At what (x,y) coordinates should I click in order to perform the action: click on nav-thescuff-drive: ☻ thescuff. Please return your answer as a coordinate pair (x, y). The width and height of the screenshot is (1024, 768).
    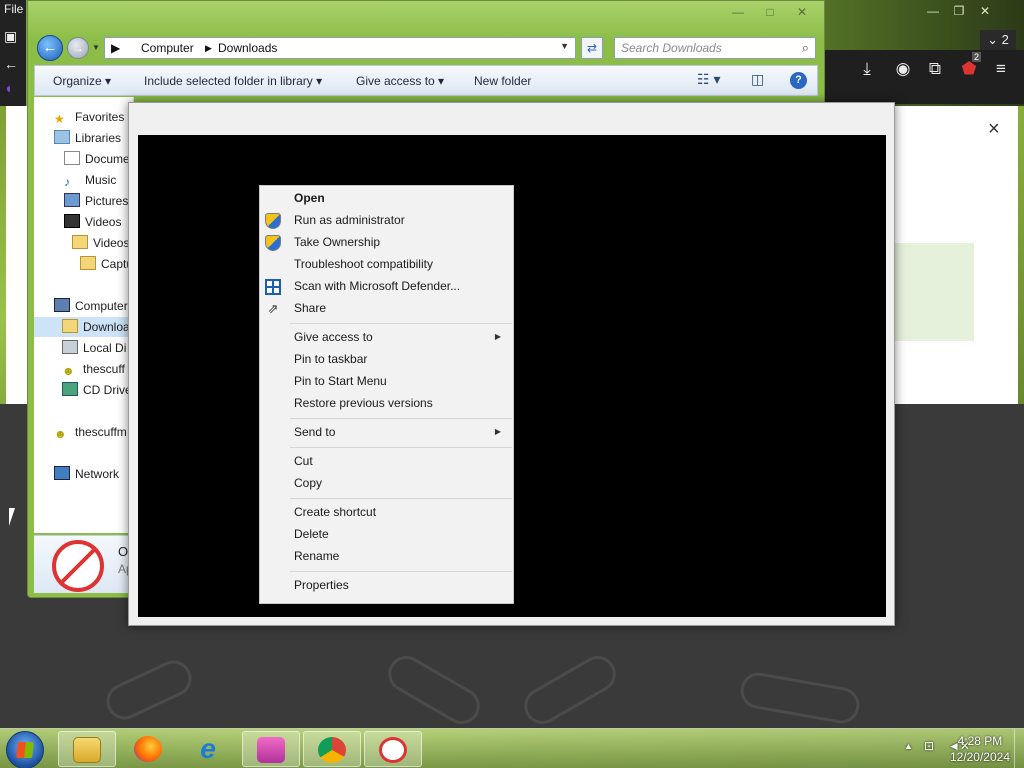
    Looking at the image, I should click on (93, 369).